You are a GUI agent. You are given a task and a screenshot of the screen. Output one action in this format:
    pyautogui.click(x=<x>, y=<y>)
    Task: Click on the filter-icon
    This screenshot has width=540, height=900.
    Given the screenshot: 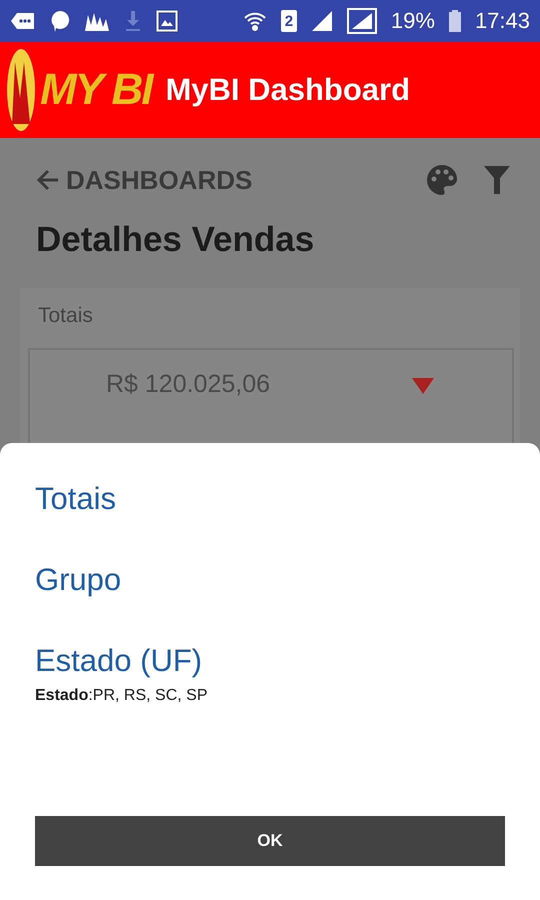 What is the action you would take?
    pyautogui.click(x=497, y=180)
    